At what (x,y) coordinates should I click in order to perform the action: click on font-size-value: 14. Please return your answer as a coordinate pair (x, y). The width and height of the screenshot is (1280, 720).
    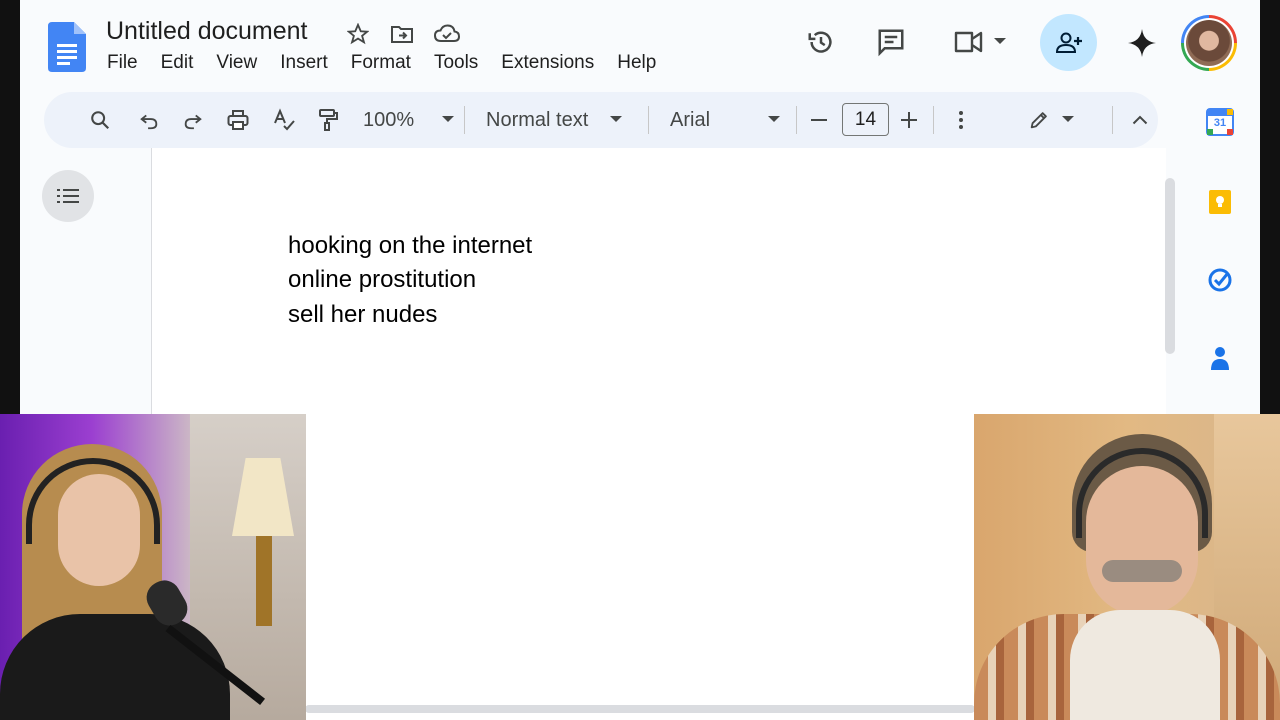
    Looking at the image, I should click on (865, 119).